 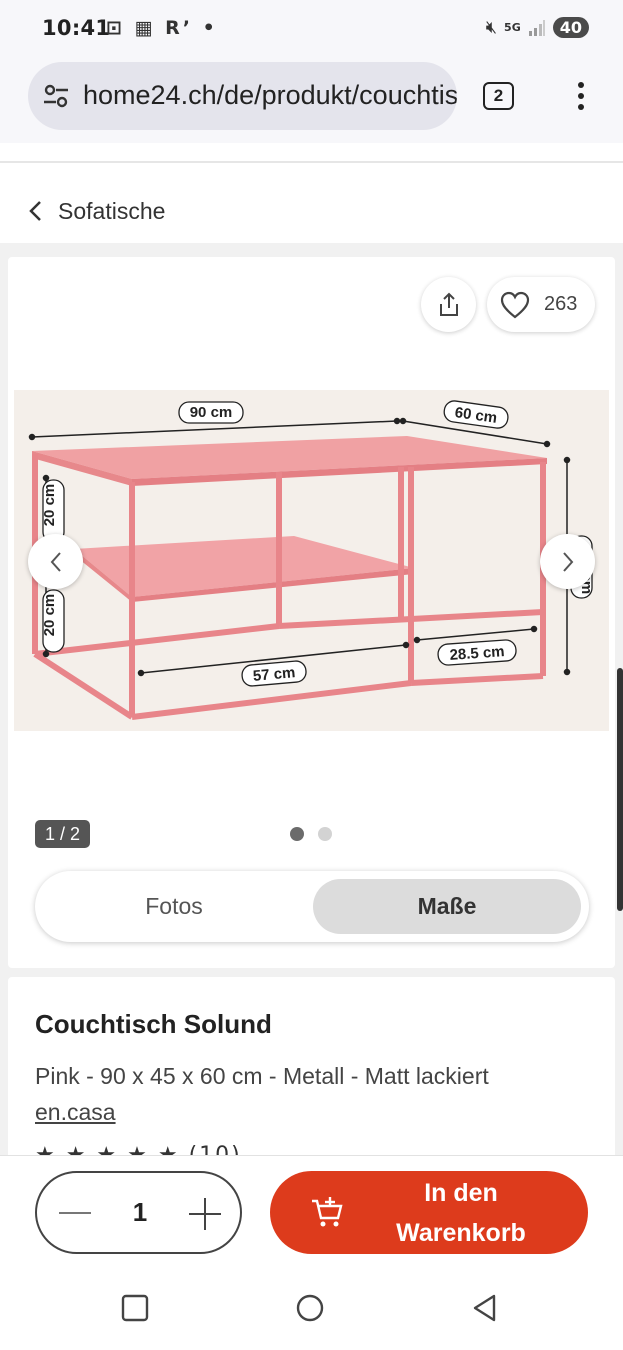 I want to click on battery-indicator: 40, so click(x=570, y=27).